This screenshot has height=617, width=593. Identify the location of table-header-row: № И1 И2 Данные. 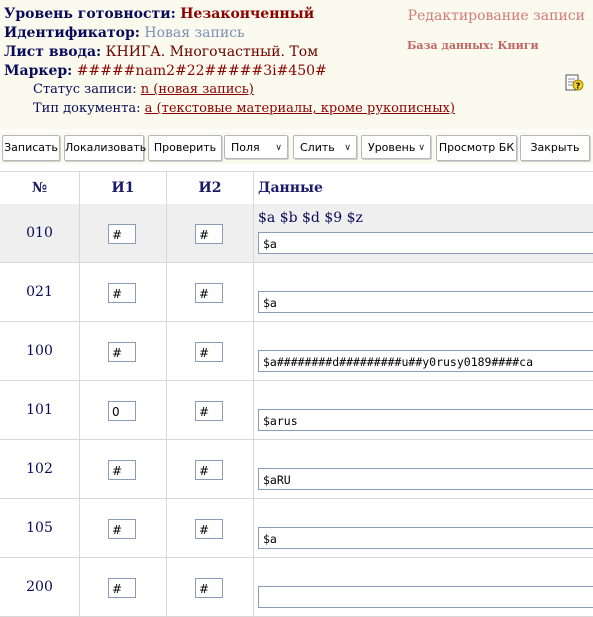
(296, 188).